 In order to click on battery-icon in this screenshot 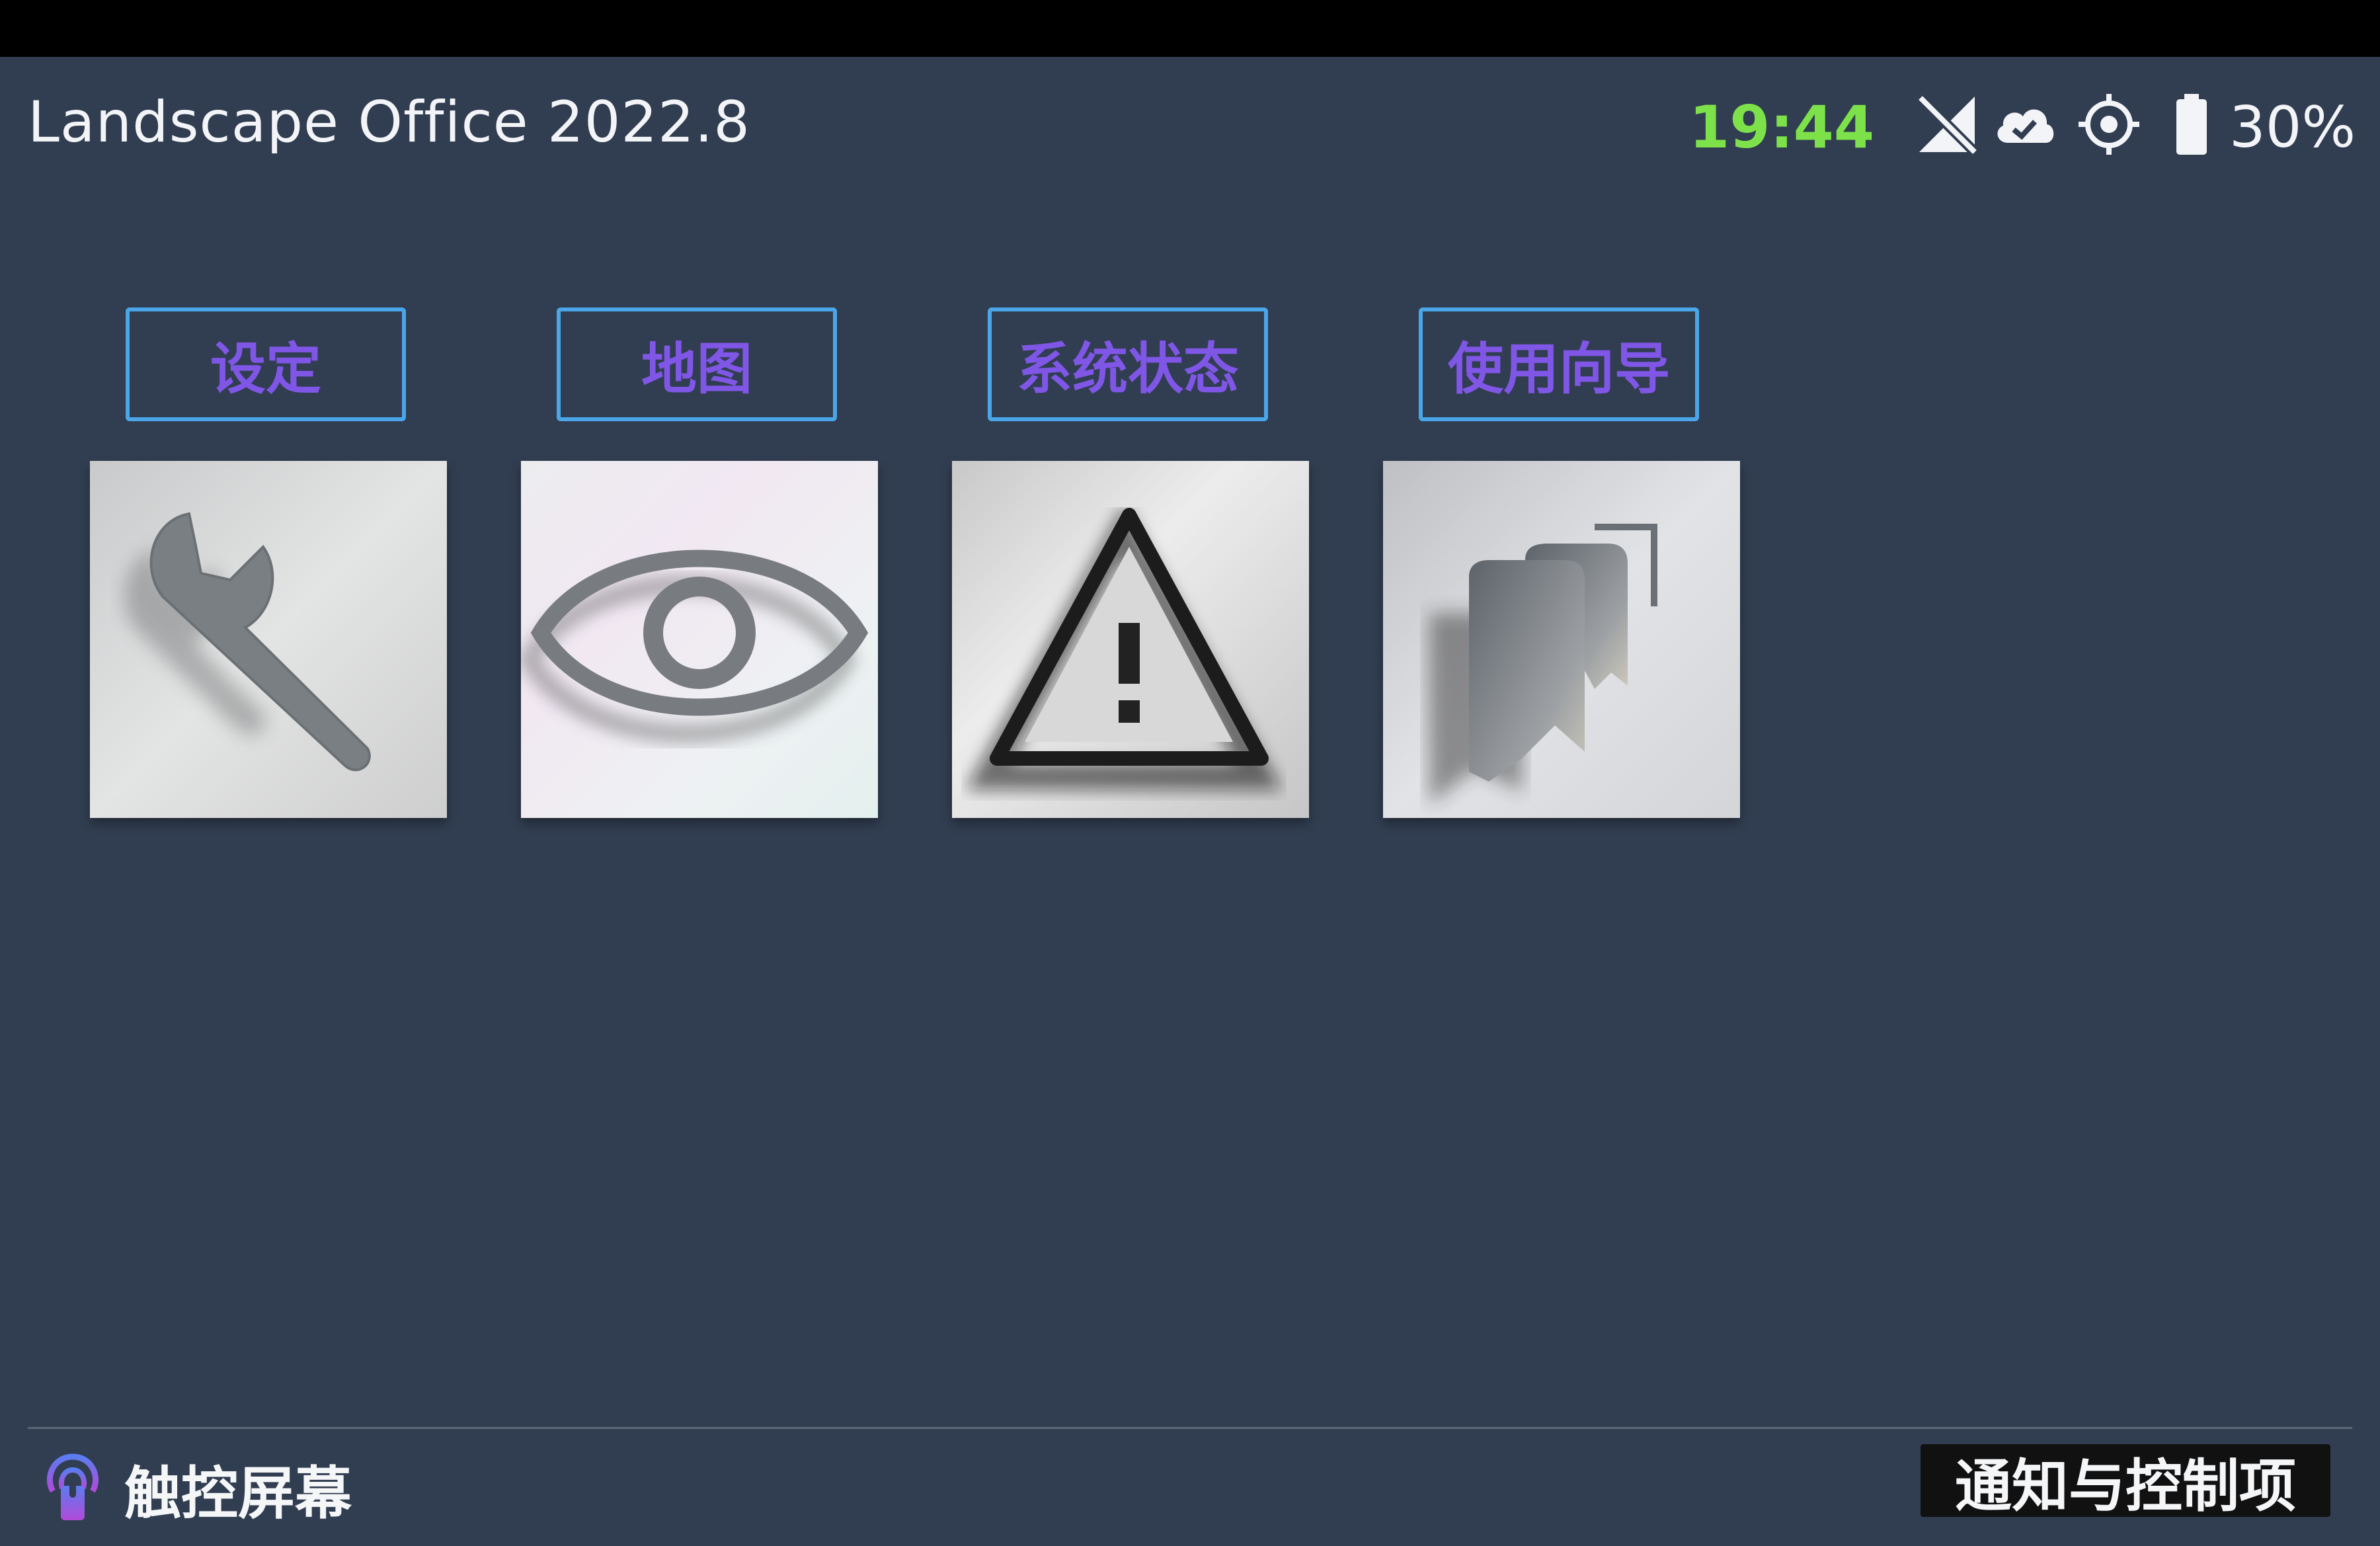, I will do `click(2191, 124)`.